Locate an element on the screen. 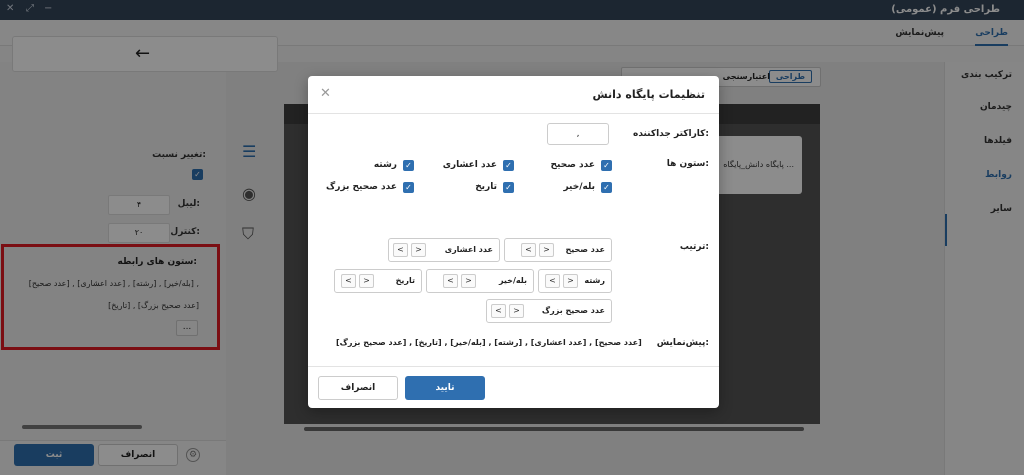  column-checkbox-decimal: ✓ is located at coordinates (508, 165).